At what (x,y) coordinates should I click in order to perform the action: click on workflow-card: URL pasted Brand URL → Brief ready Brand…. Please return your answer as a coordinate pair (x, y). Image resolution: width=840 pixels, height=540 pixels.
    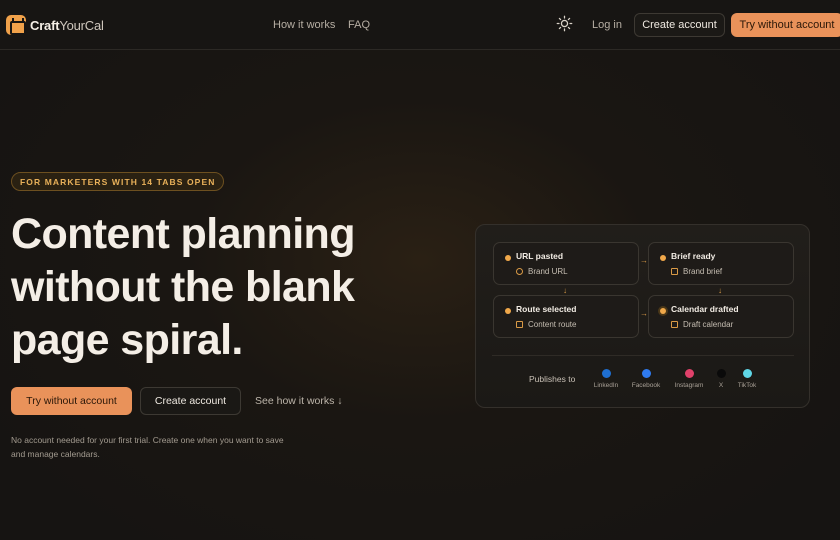
    Looking at the image, I should click on (642, 316).